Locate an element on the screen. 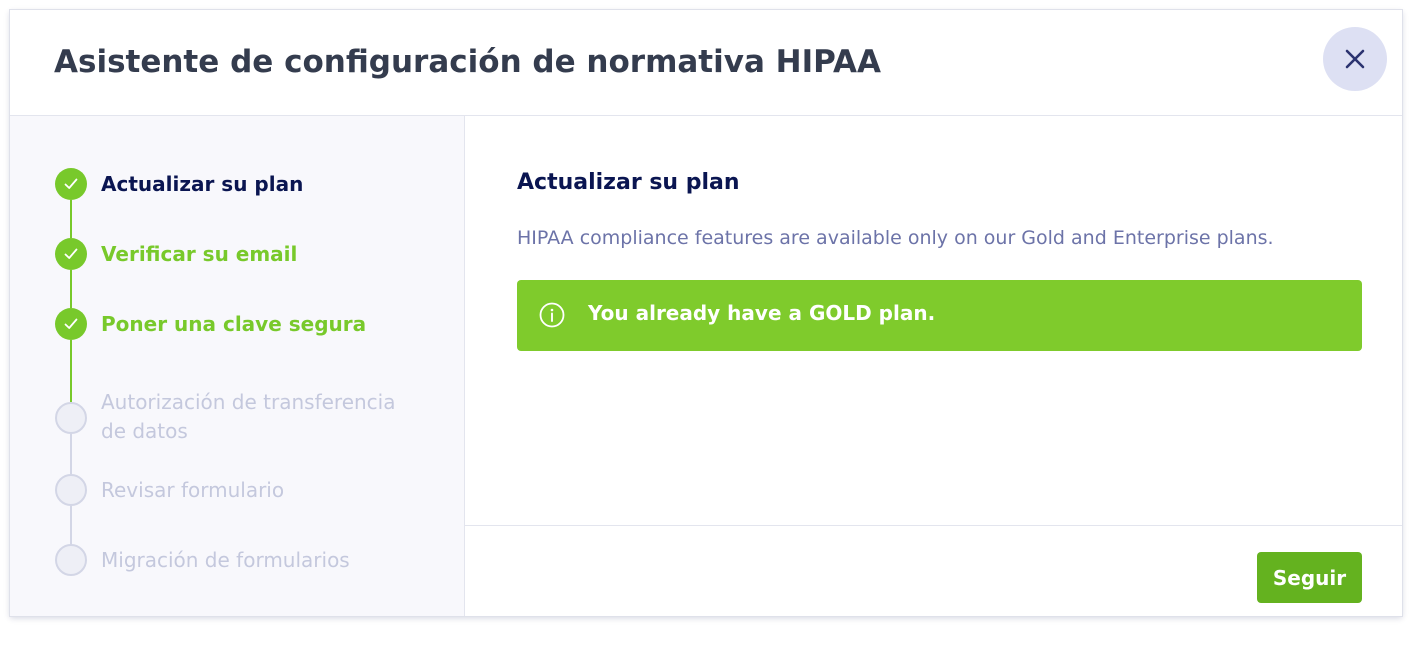  close-icon is located at coordinates (1355, 59).